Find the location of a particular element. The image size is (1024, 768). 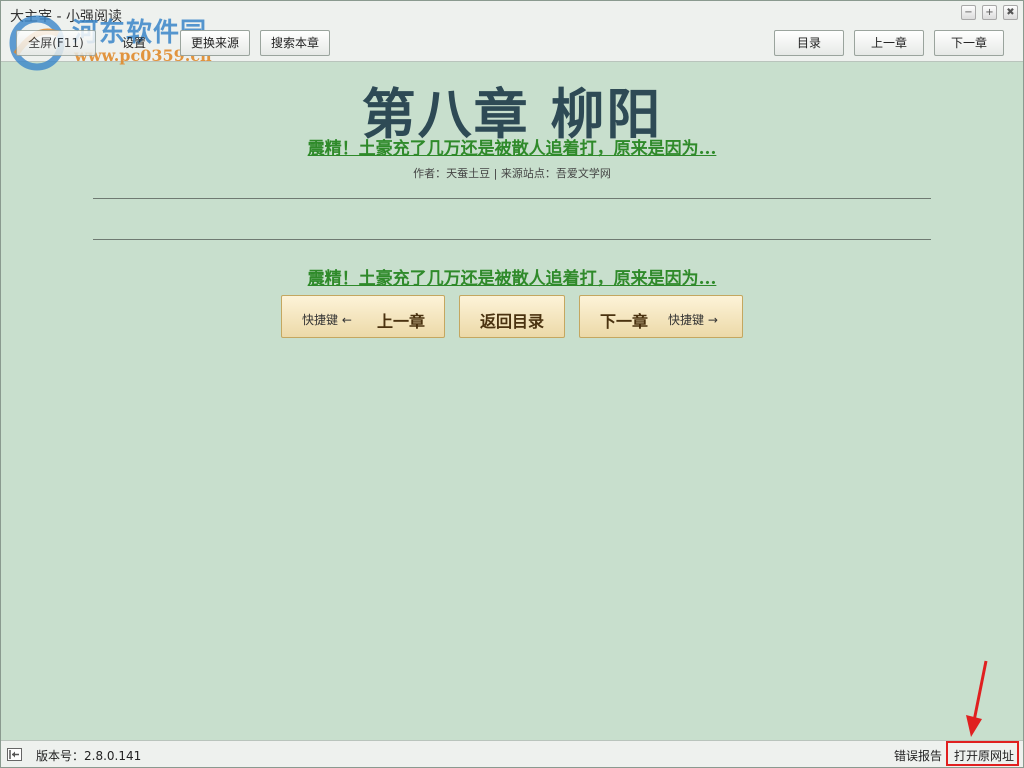

nav-prev-label: 上一章 is located at coordinates (401, 321).